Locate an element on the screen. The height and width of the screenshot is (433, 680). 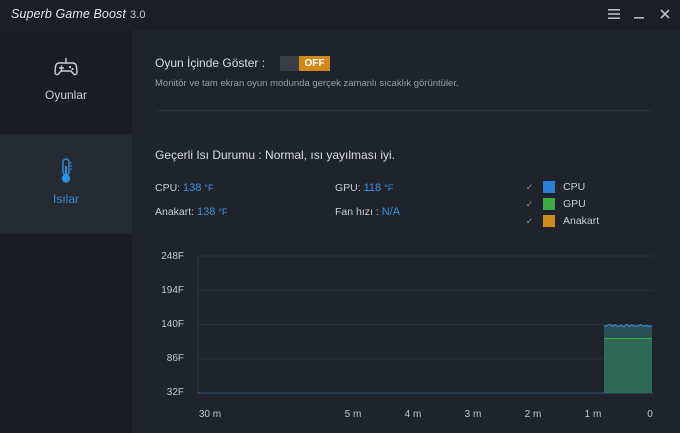
x-tick-label: 4 m is located at coordinates (413, 414).